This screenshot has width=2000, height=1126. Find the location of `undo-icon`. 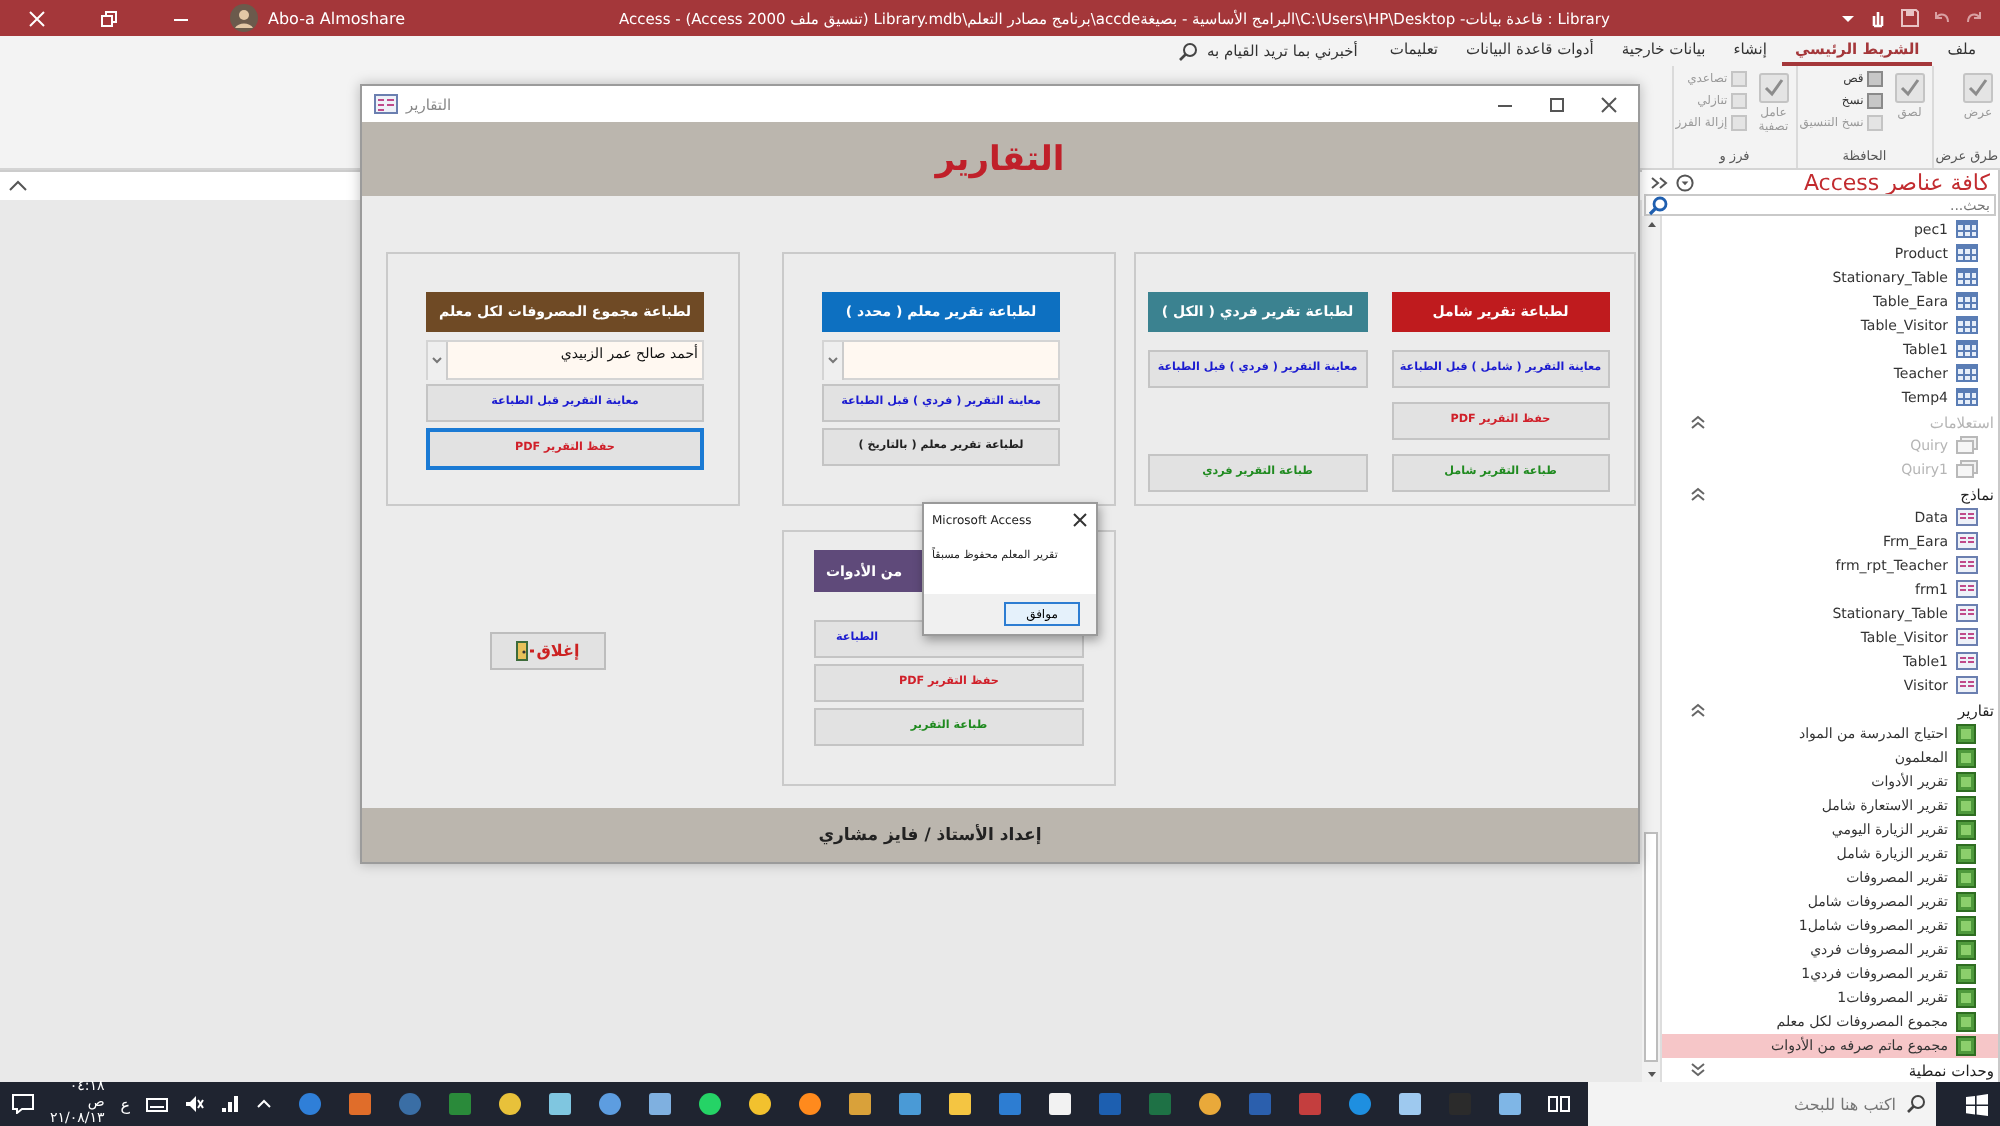

undo-icon is located at coordinates (1942, 18).